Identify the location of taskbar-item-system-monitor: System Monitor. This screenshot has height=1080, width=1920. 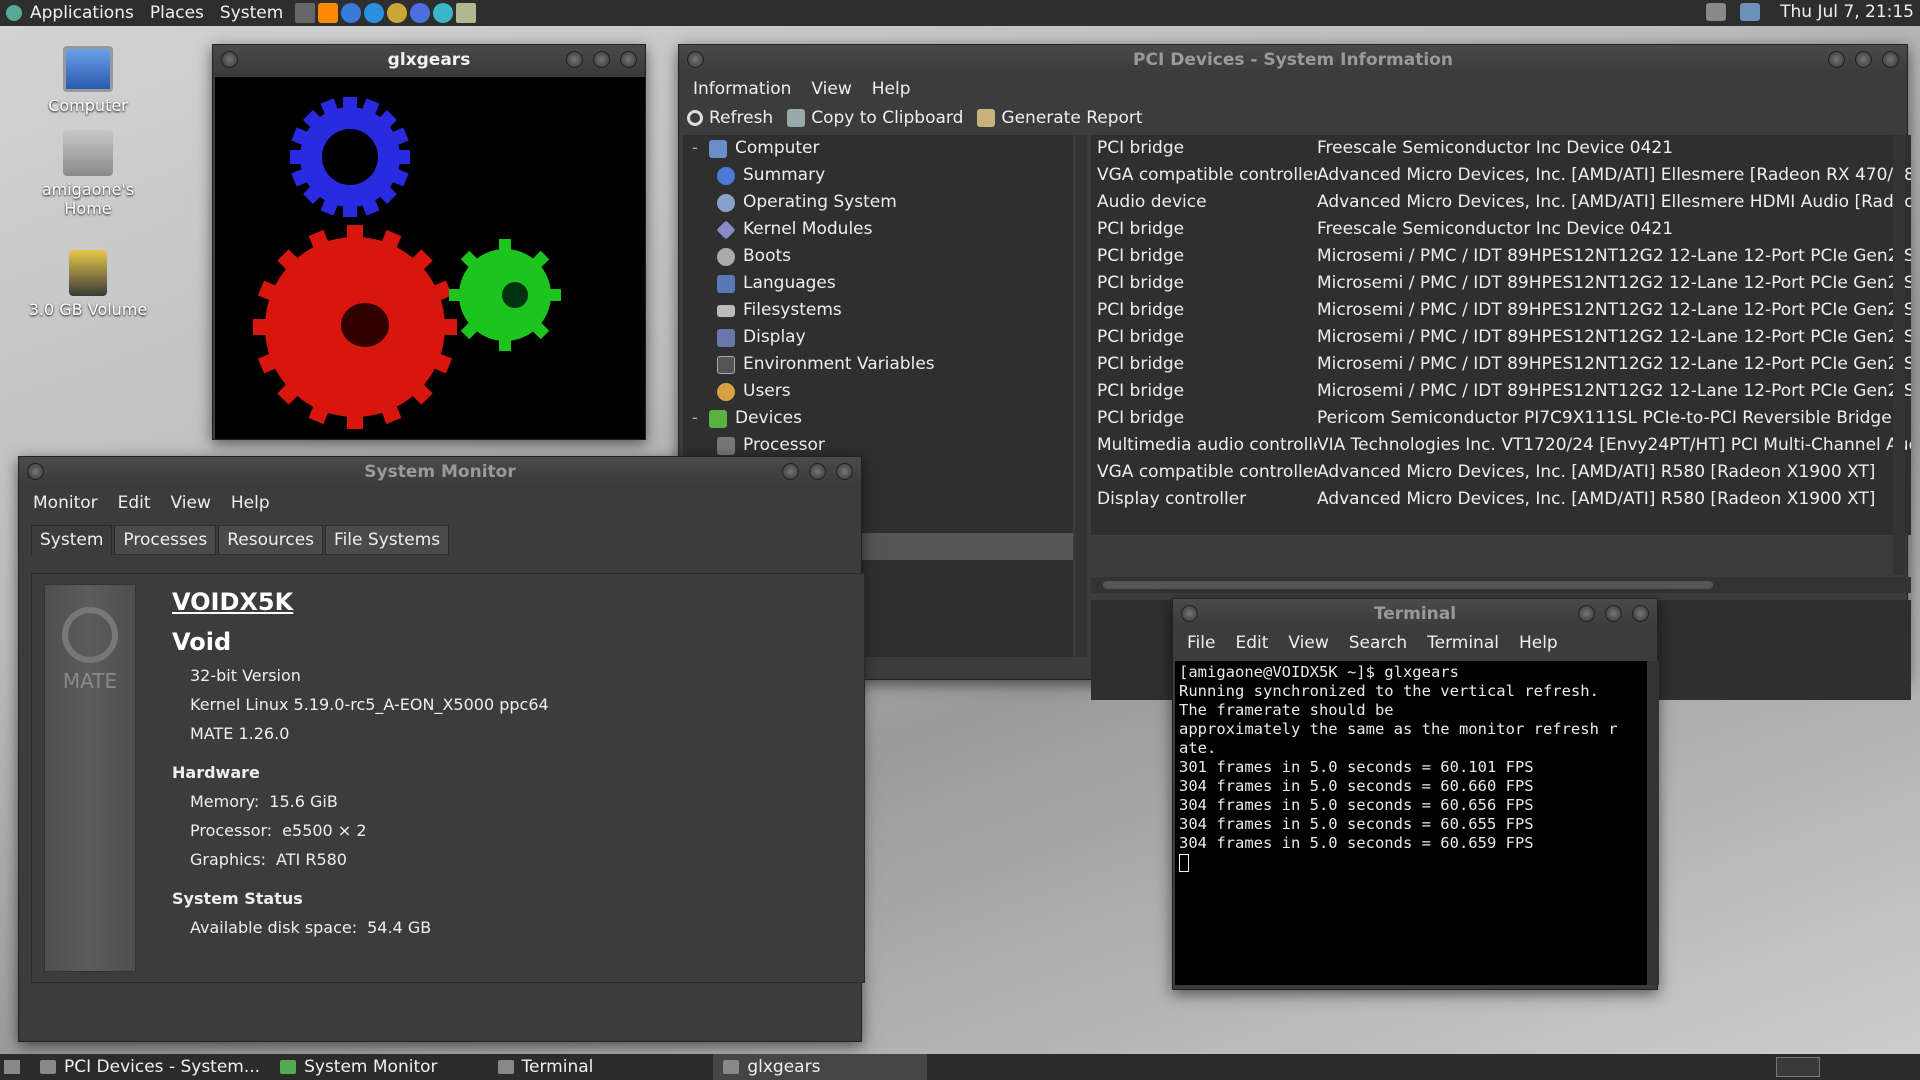
(358, 1067).